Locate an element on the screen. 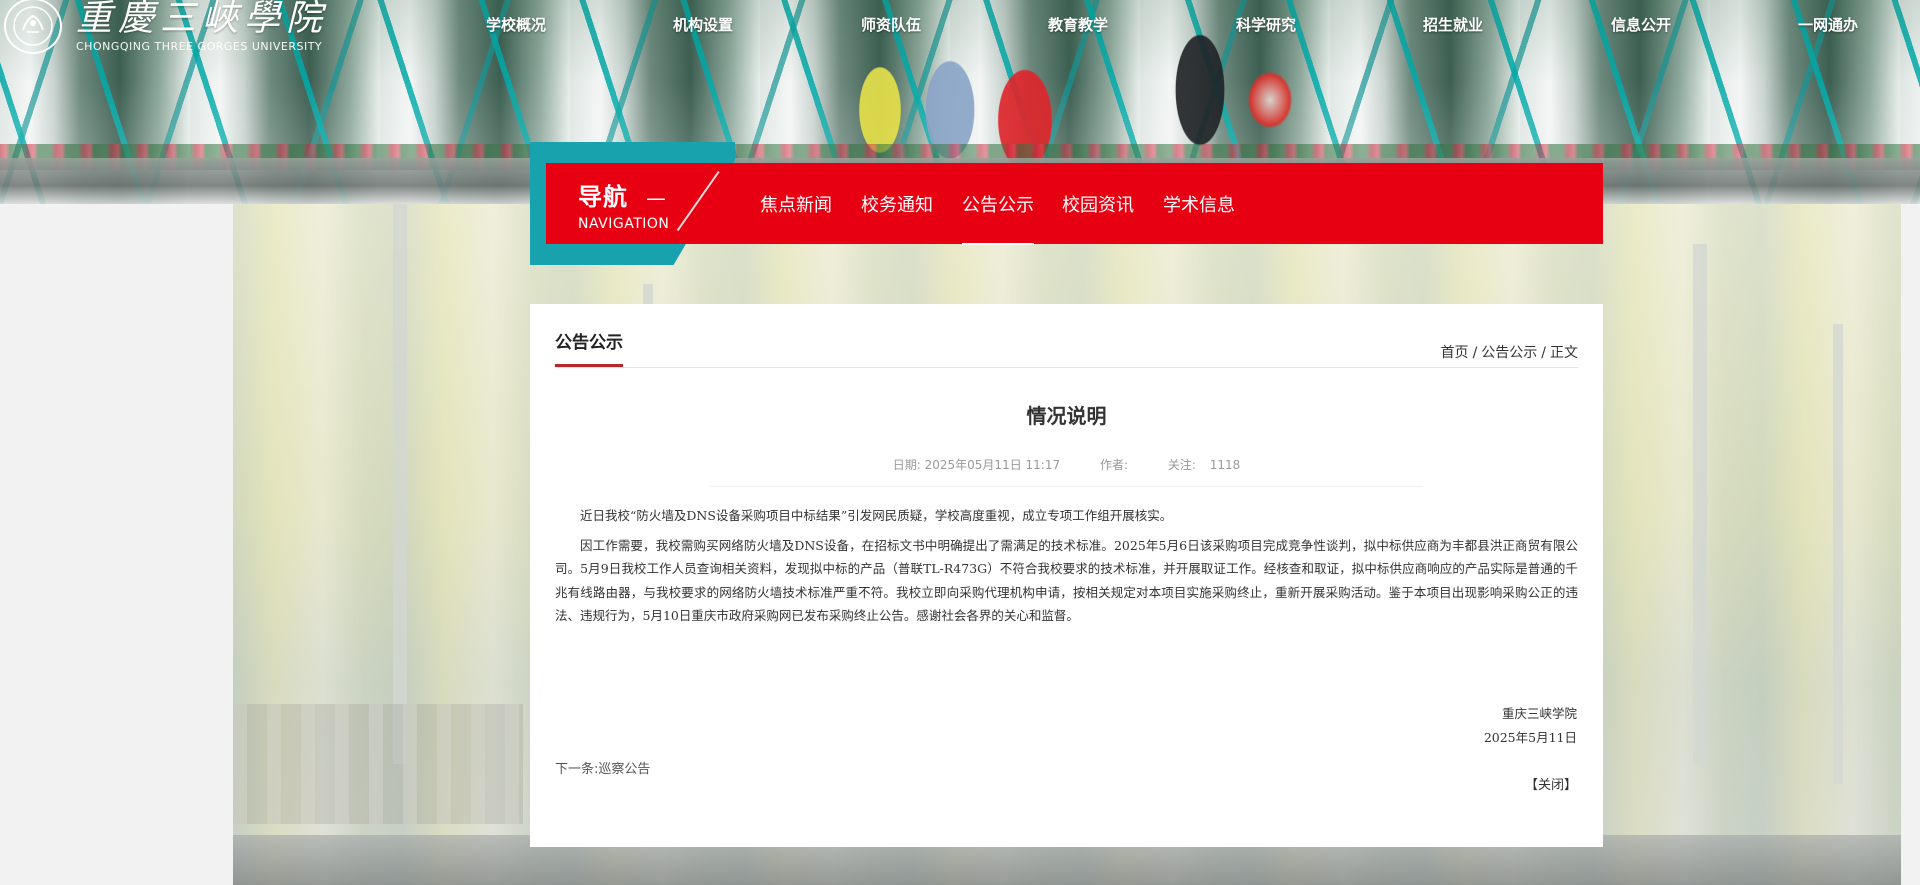 The height and width of the screenshot is (885, 1920). nav-item-about: 学校概况 is located at coordinates (516, 24).